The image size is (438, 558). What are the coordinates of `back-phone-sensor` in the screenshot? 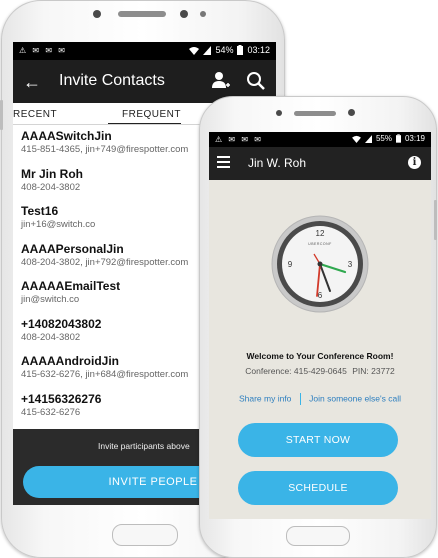 It's located at (97, 14).